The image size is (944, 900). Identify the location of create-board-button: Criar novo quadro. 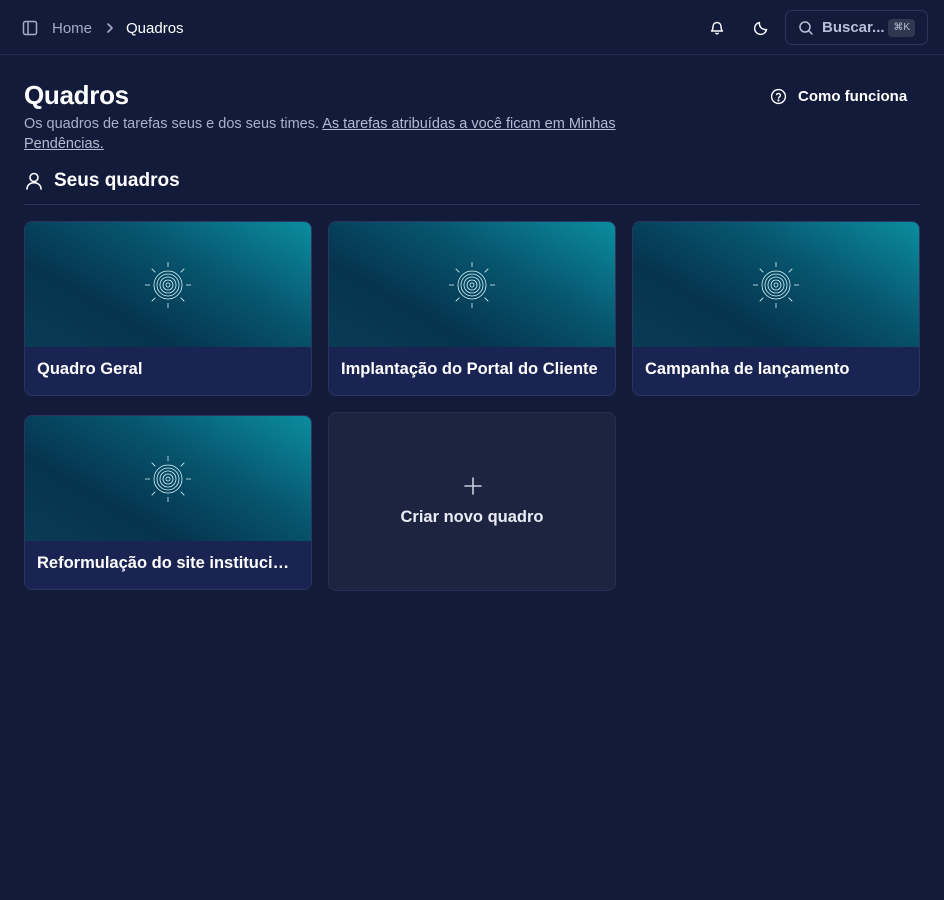
(472, 501).